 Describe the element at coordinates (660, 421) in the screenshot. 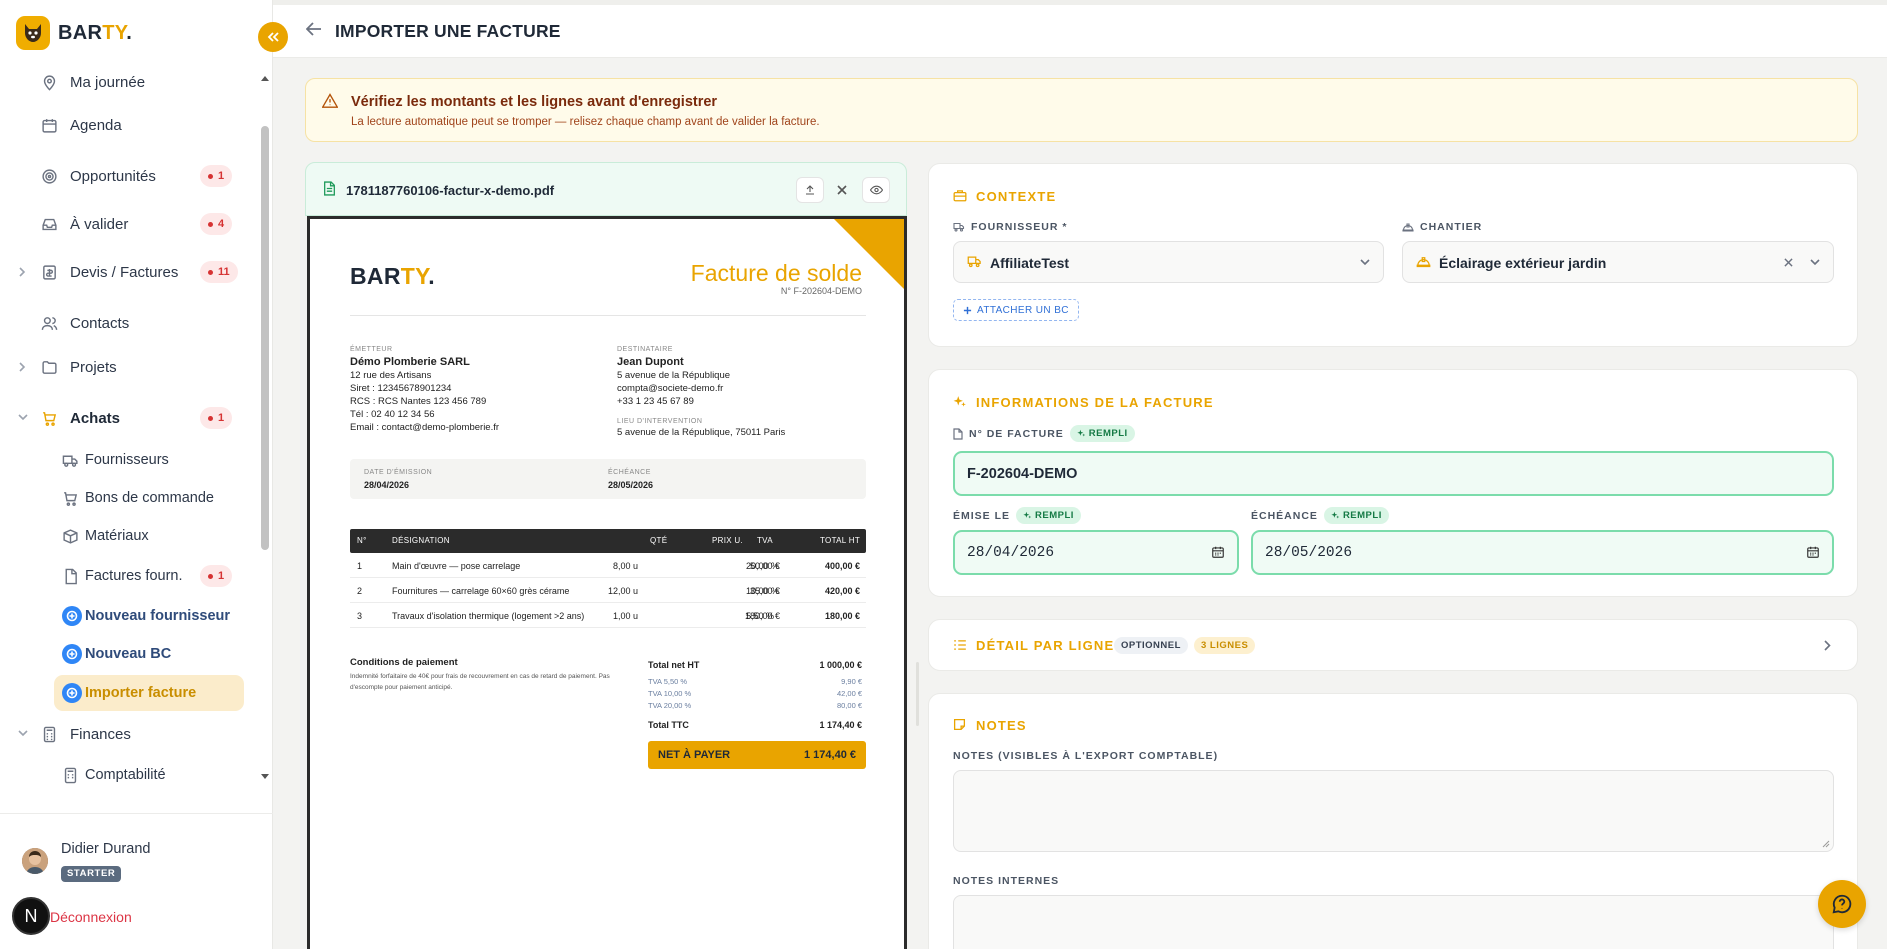

I see `site-caption: LIEU D'INTERVENTION` at that location.